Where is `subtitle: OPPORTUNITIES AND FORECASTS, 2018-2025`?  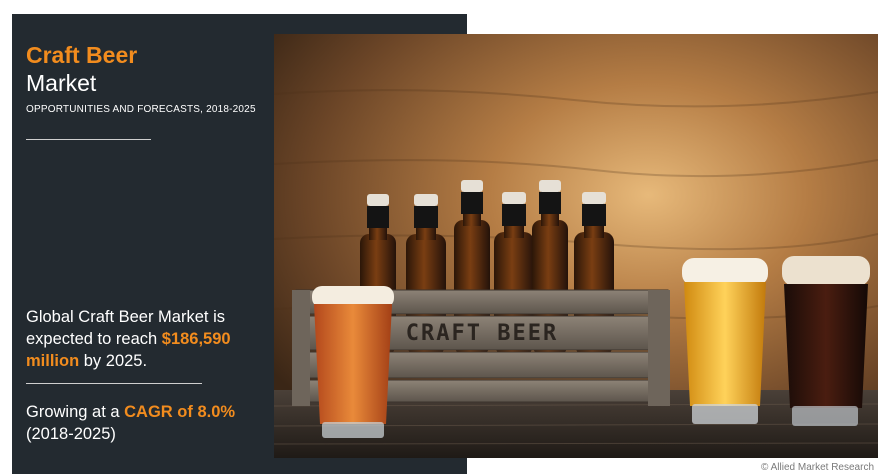
subtitle: OPPORTUNITIES AND FORECASTS, 2018-2025 is located at coordinates (141, 109).